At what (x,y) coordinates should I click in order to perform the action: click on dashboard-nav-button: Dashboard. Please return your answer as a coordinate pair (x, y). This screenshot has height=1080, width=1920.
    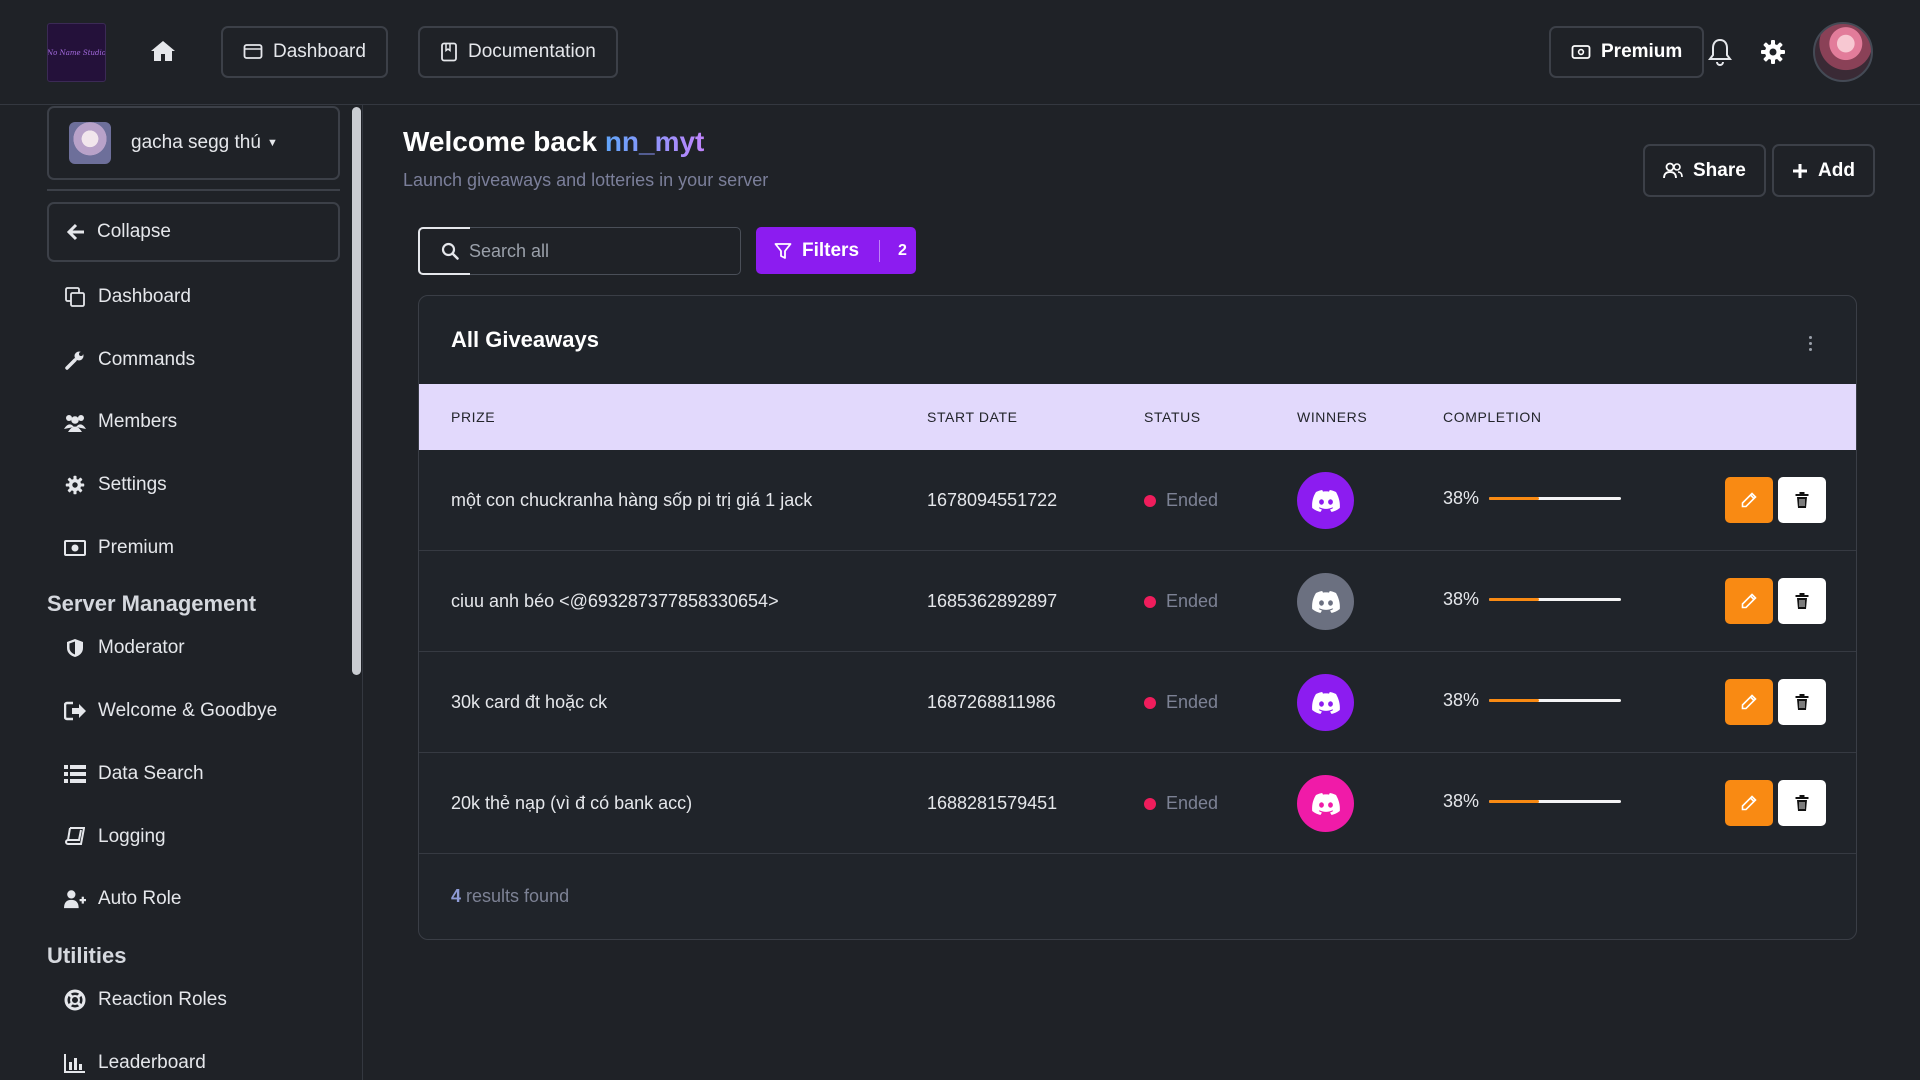
    Looking at the image, I should click on (304, 52).